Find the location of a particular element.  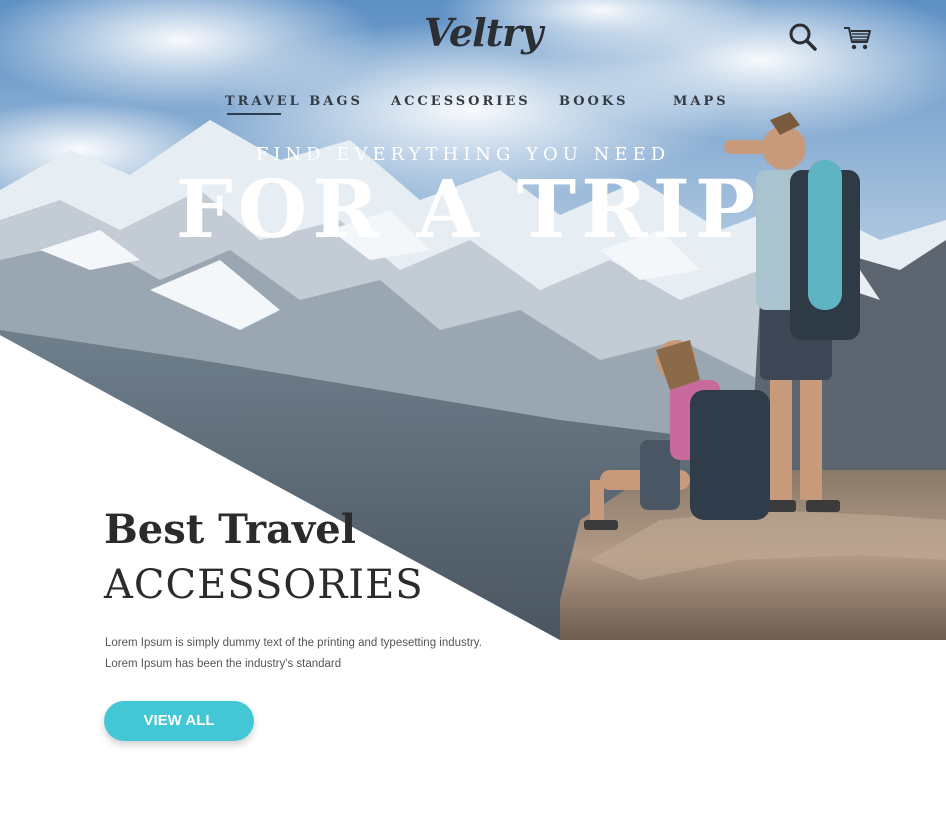

shopping-cart-icon is located at coordinates (857, 37).